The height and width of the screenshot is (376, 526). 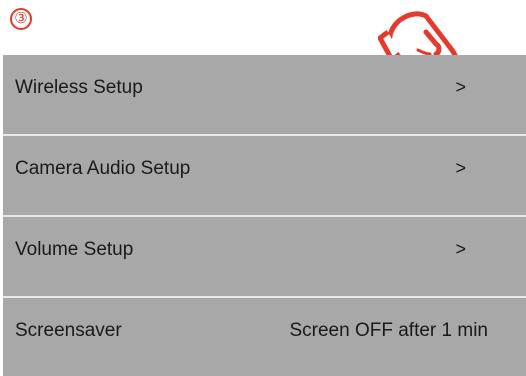 What do you see at coordinates (68, 330) in the screenshot?
I see `menu-item-label: Screensaver` at bounding box center [68, 330].